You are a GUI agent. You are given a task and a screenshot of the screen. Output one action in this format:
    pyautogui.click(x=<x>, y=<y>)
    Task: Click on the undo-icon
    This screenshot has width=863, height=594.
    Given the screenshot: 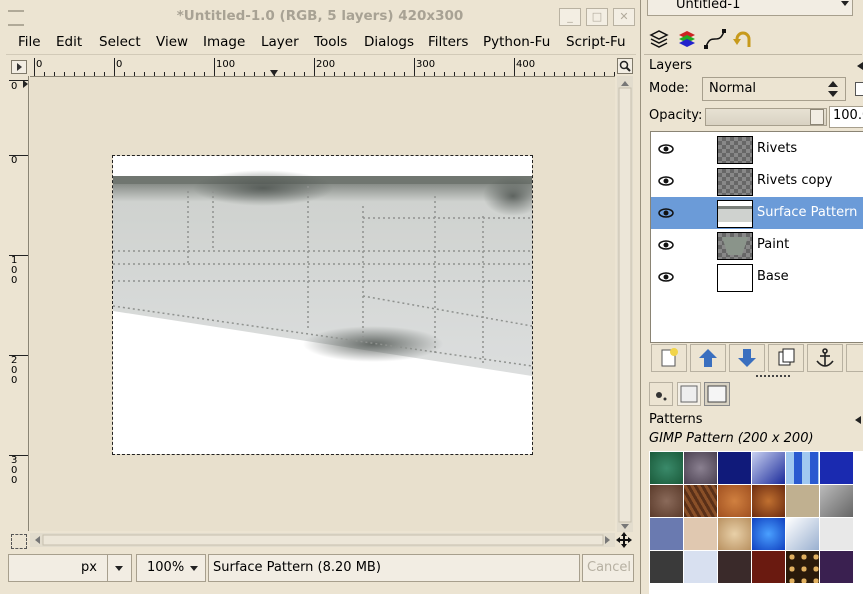 What is the action you would take?
    pyautogui.click(x=742, y=39)
    